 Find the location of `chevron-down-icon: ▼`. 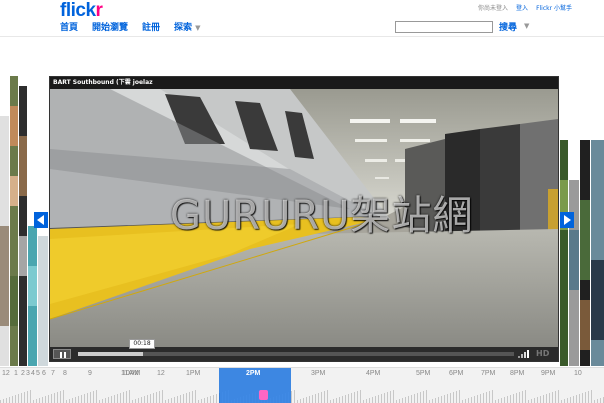

chevron-down-icon: ▼ is located at coordinates (526, 26).